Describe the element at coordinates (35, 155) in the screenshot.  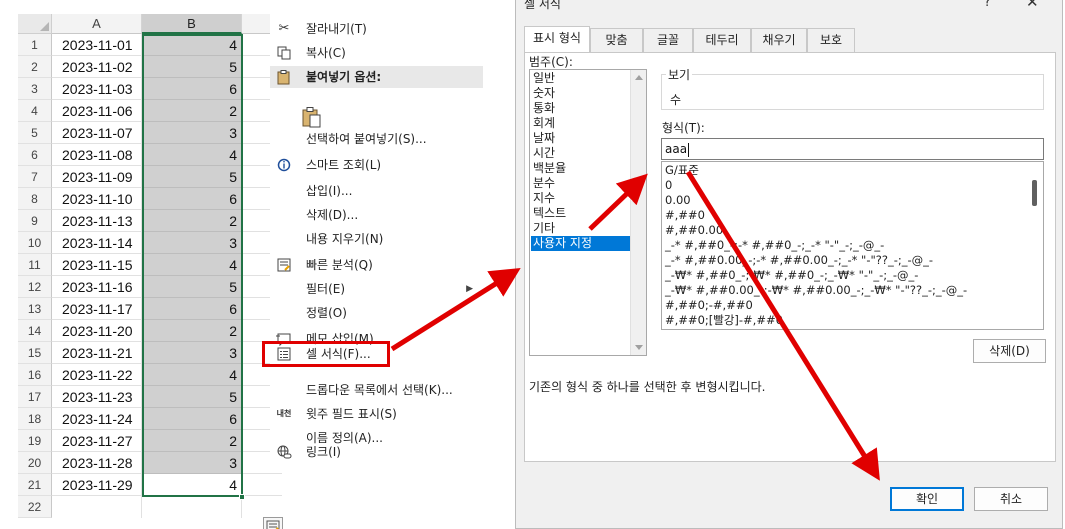
I see `row-number: 6` at that location.